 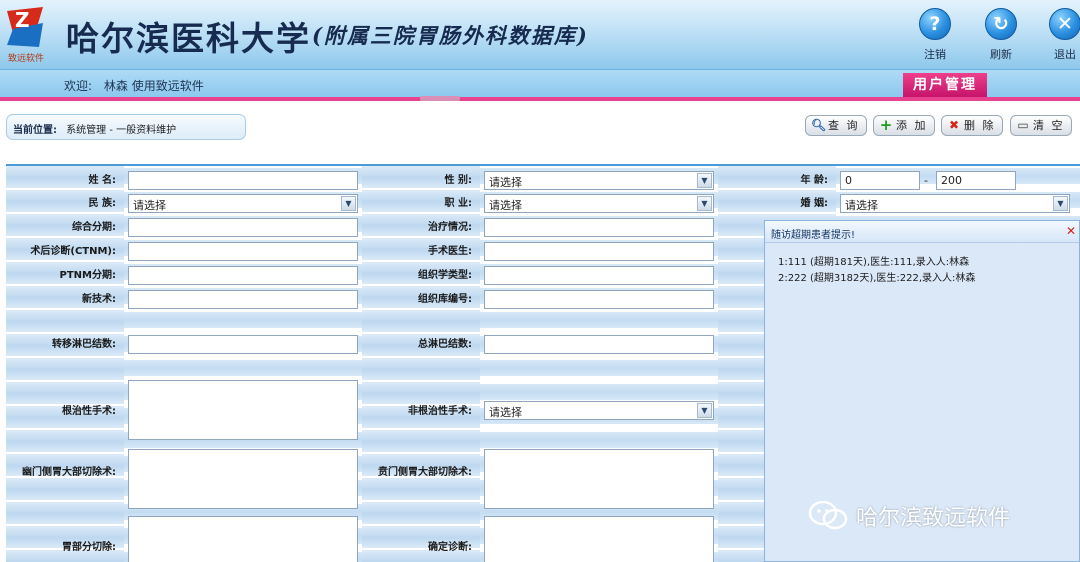 I want to click on logo: Z 致远软件, so click(x=26, y=33).